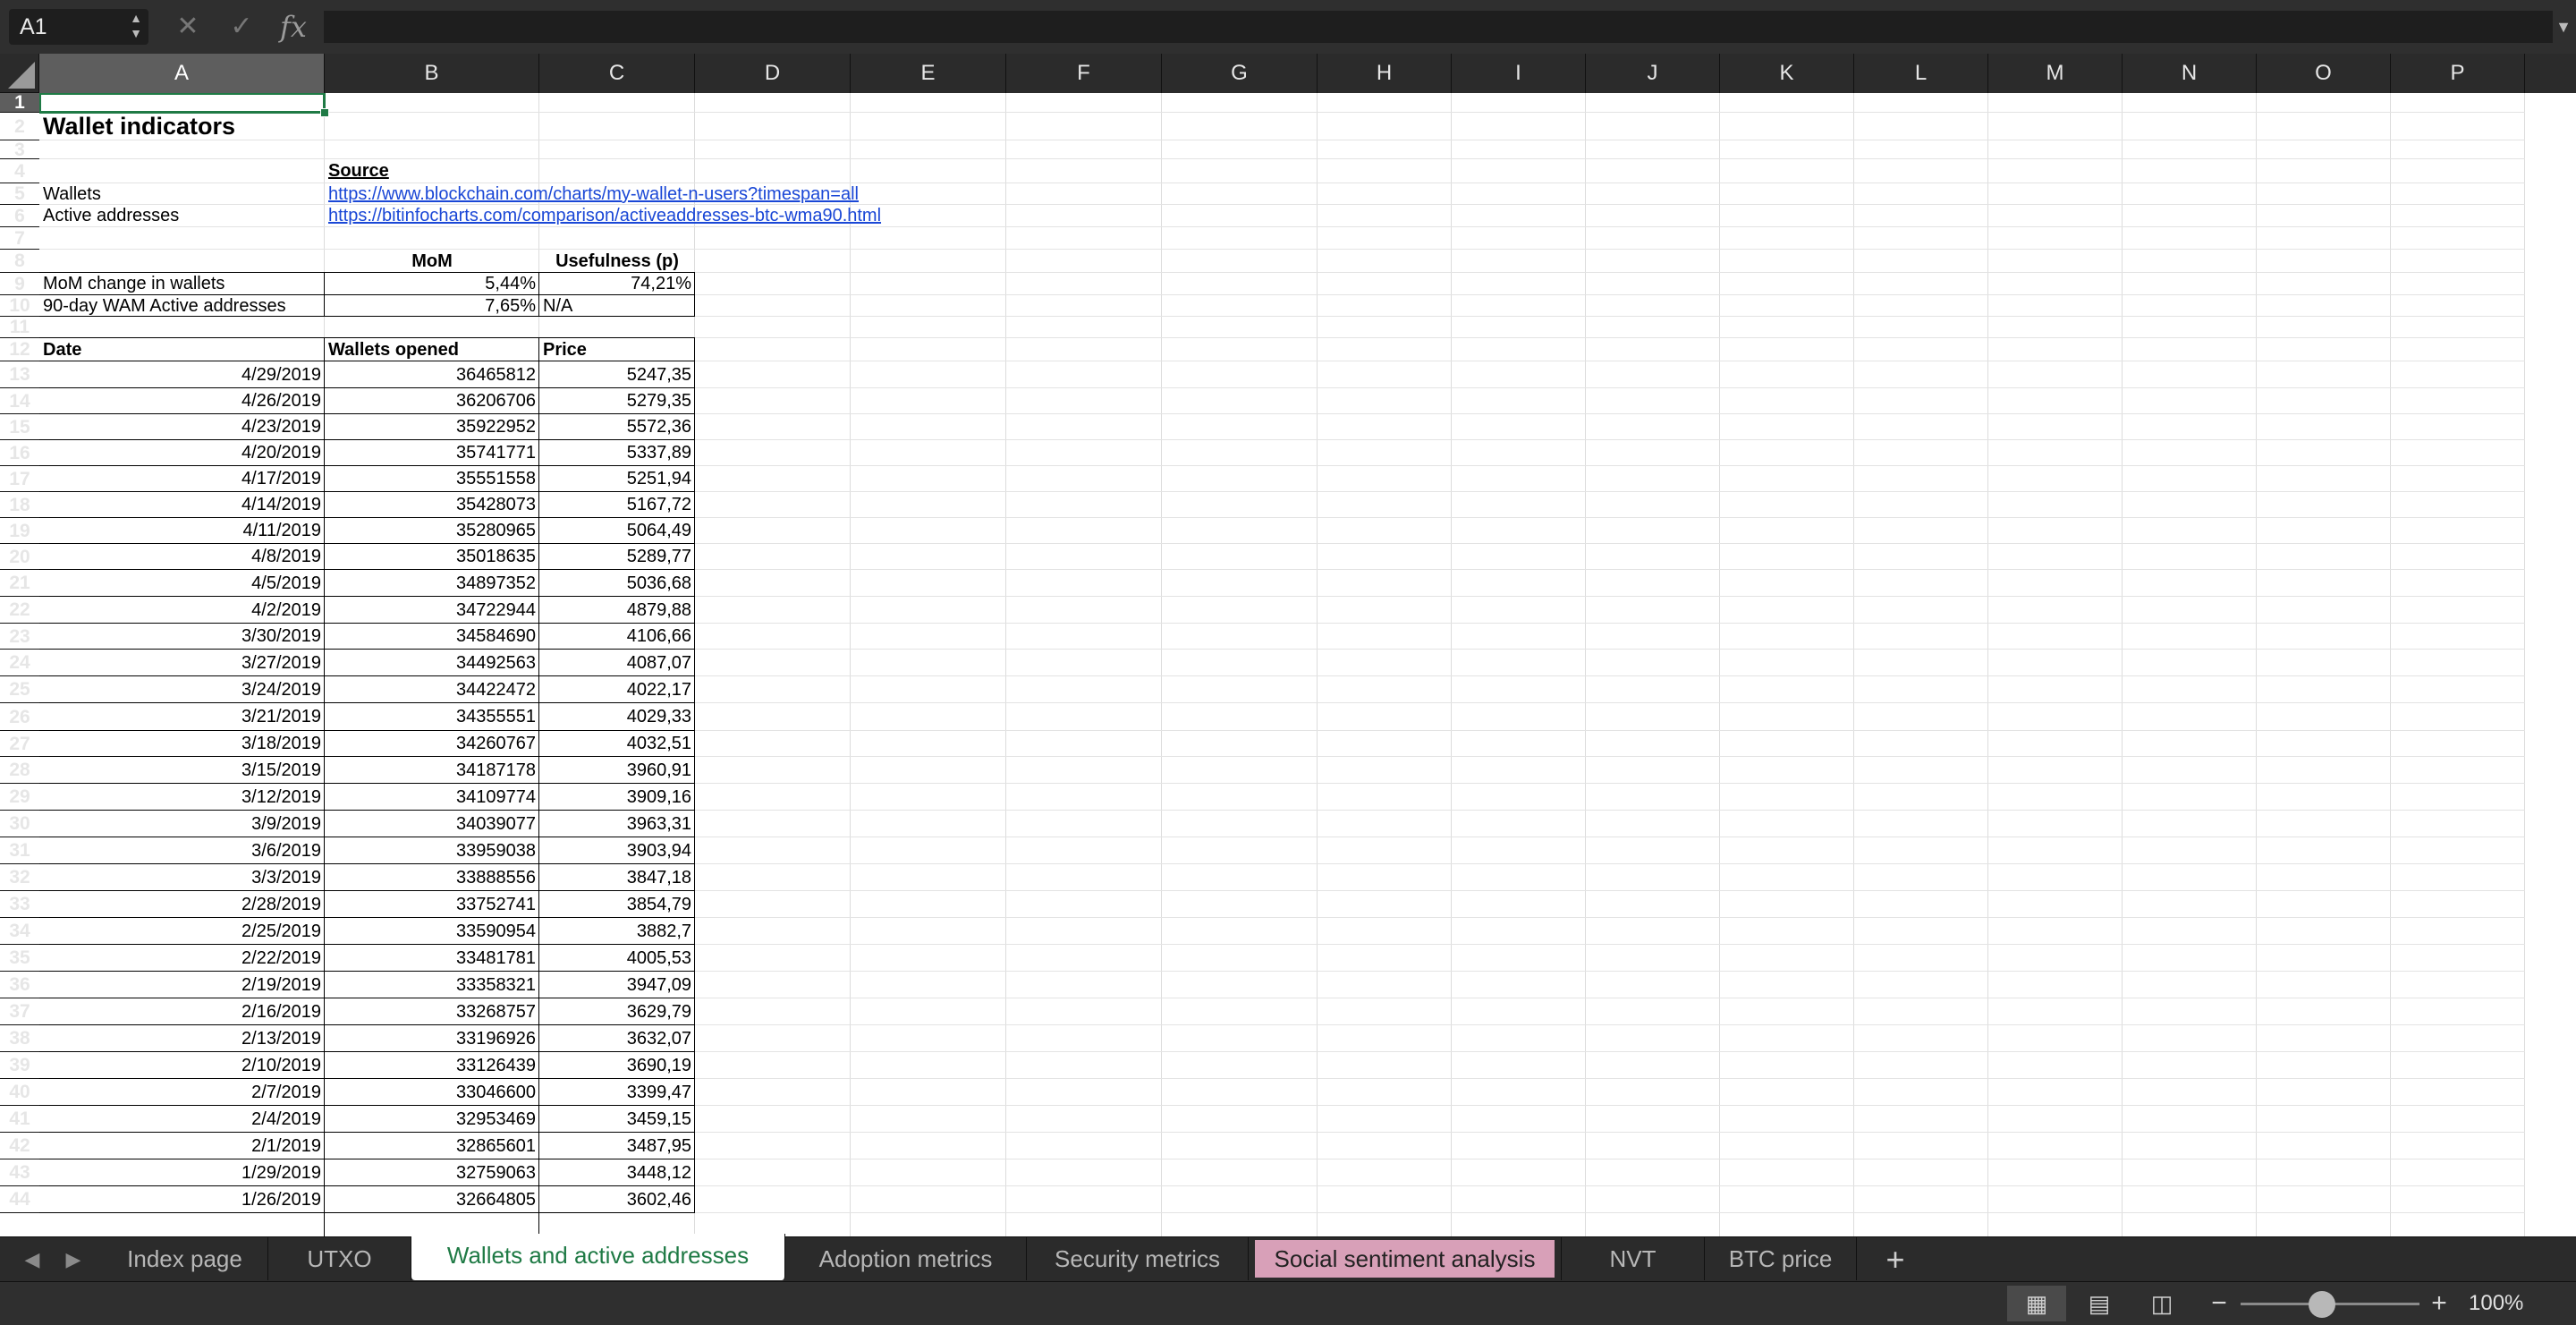 The height and width of the screenshot is (1325, 2576). Describe the element at coordinates (19, 350) in the screenshot. I see `row-header-12: 12` at that location.